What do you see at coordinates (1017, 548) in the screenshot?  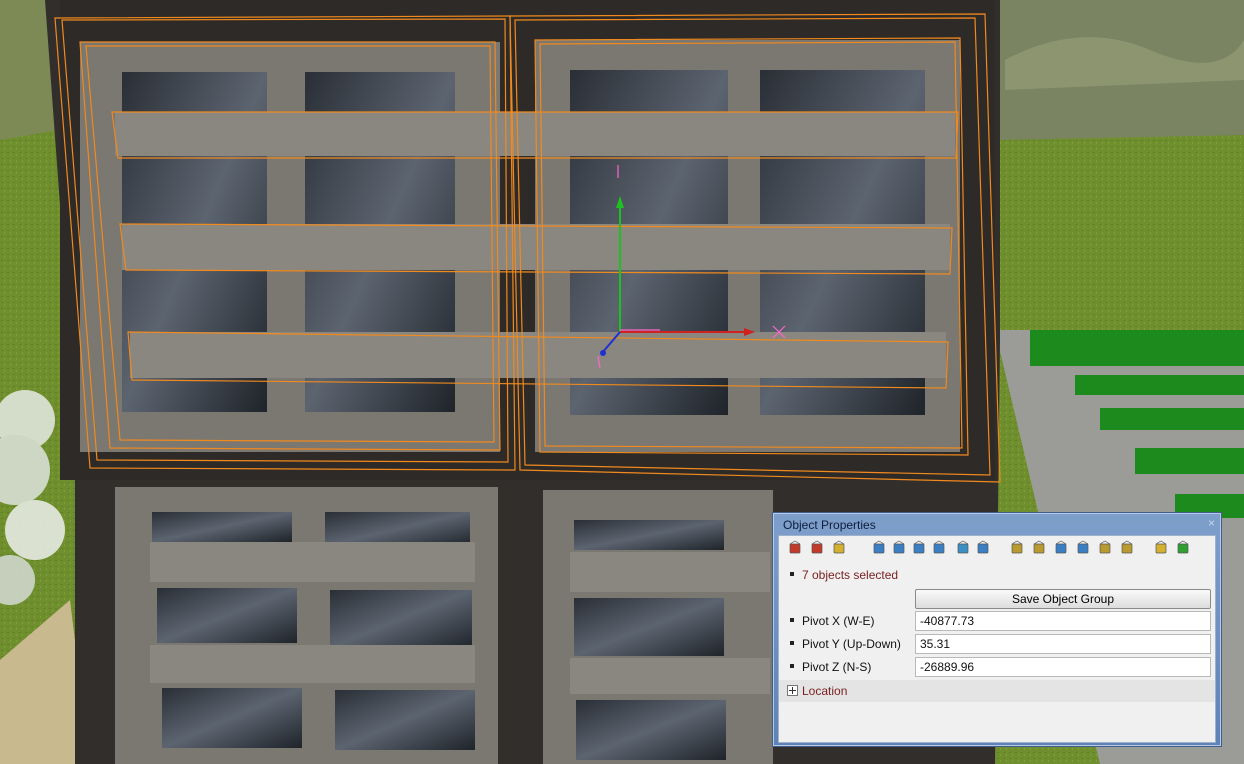 I see `zoom-in-icon` at bounding box center [1017, 548].